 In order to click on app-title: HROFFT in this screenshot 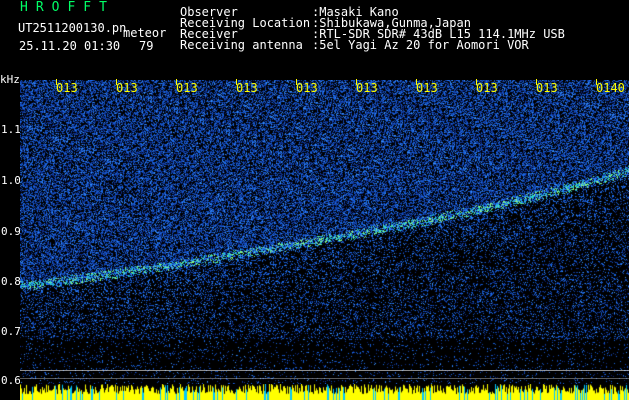, I will do `click(67, 7)`.